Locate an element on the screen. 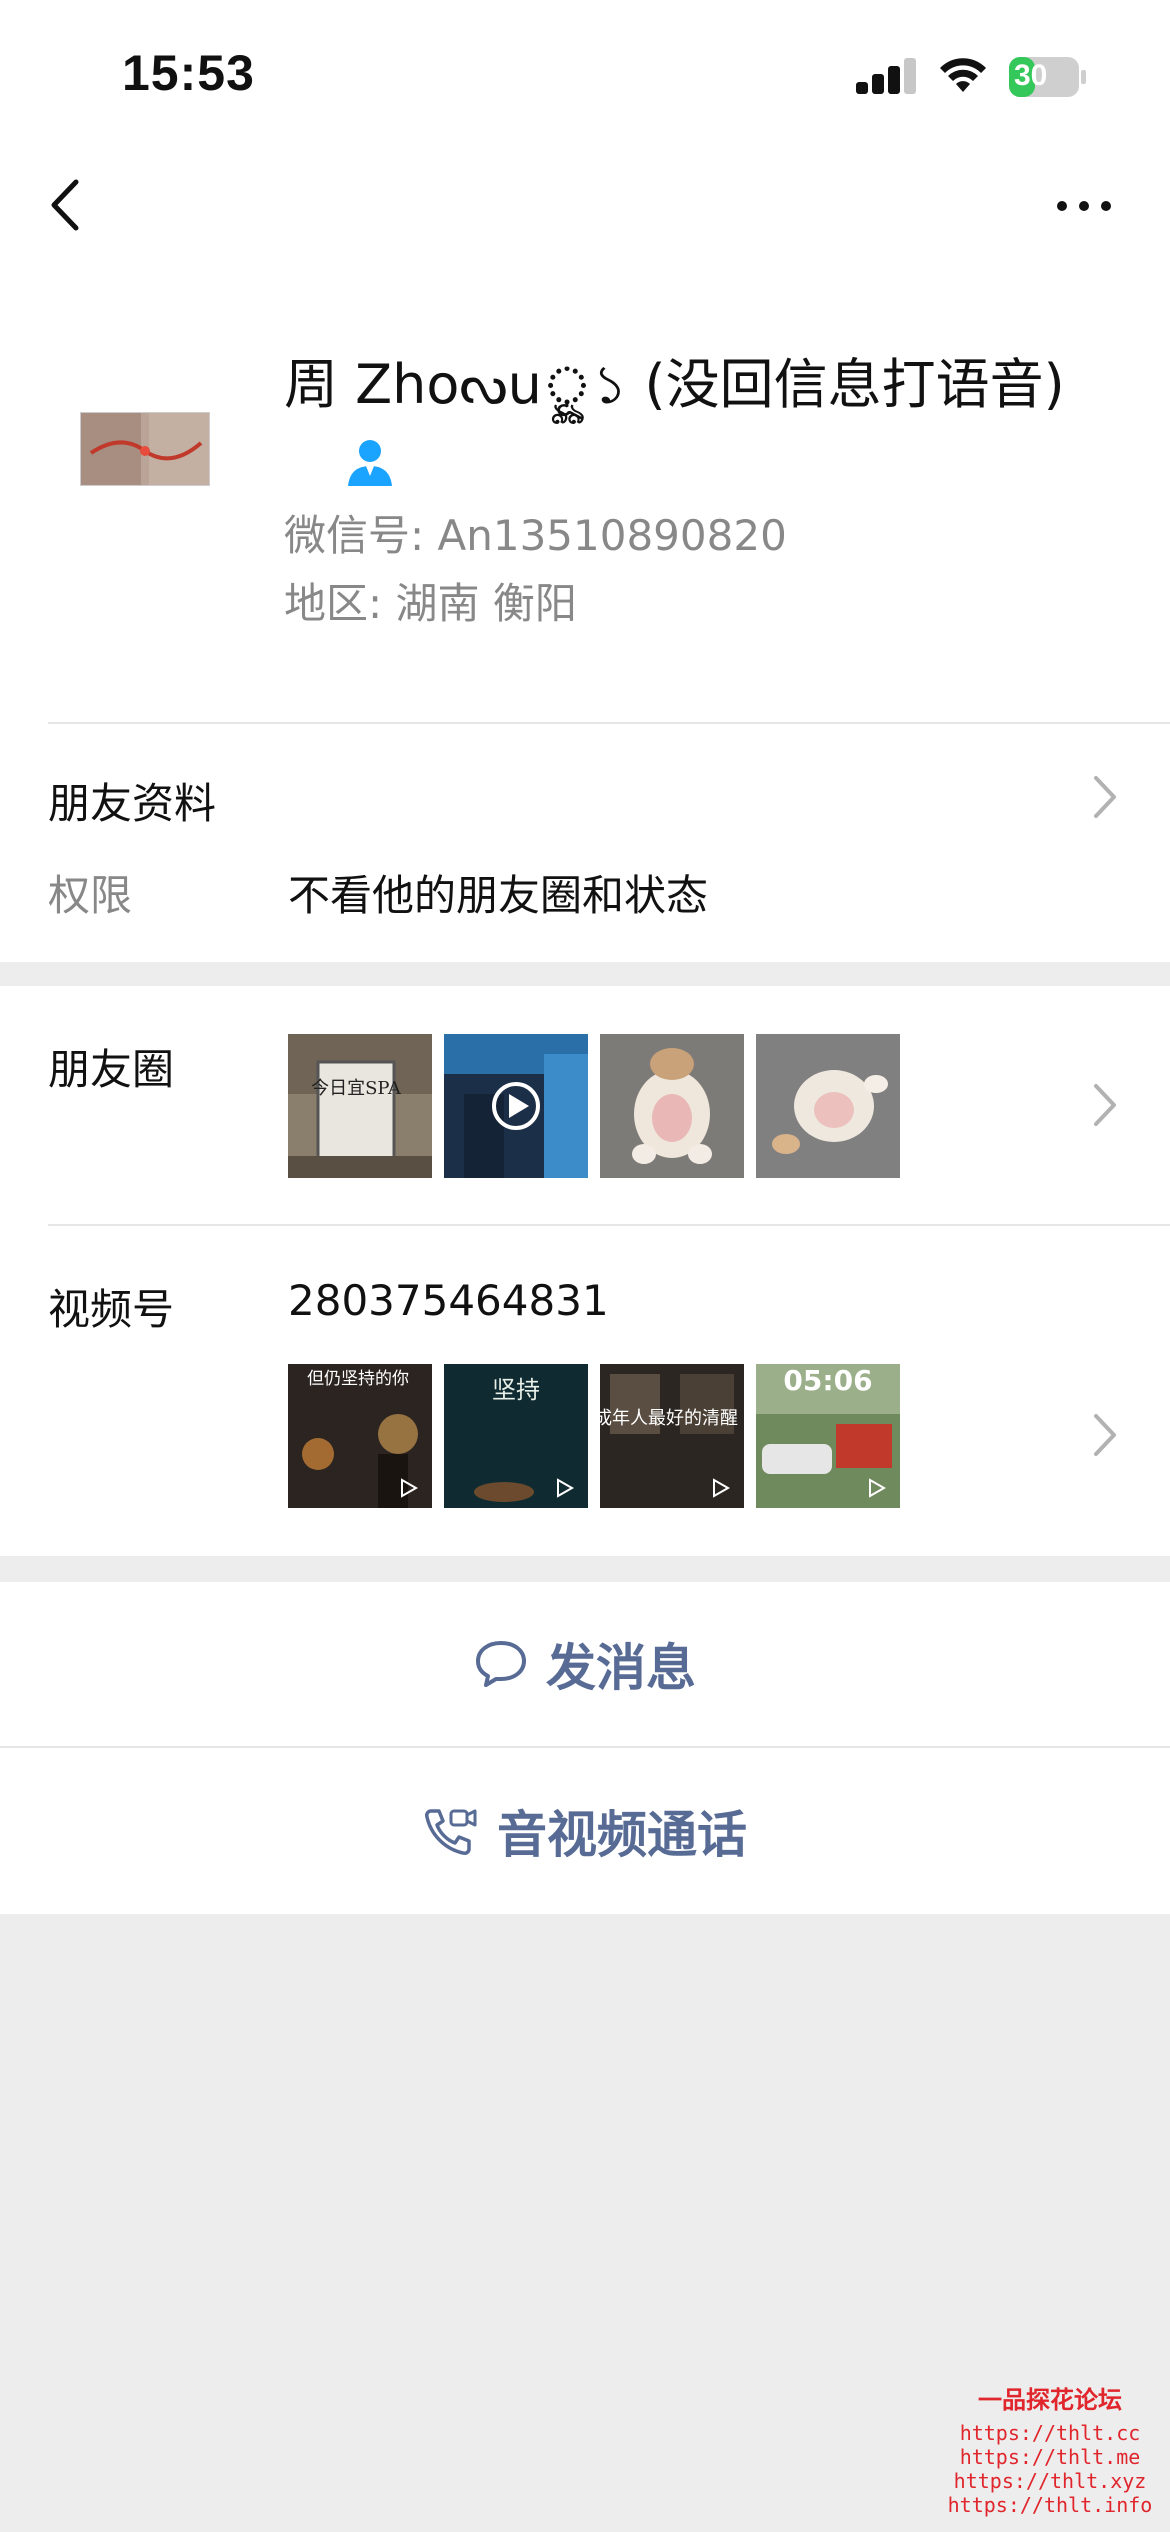 Image resolution: width=1170 pixels, height=2532 pixels. send-message-label: 发消息 is located at coordinates (621, 1668).